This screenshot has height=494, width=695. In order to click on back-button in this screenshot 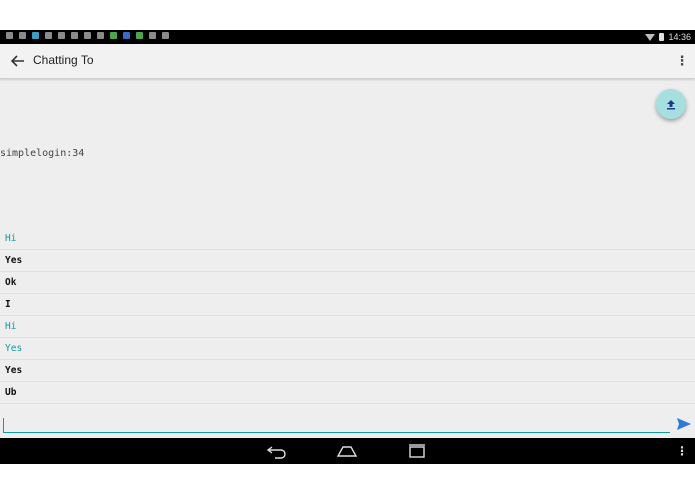, I will do `click(18, 61)`.